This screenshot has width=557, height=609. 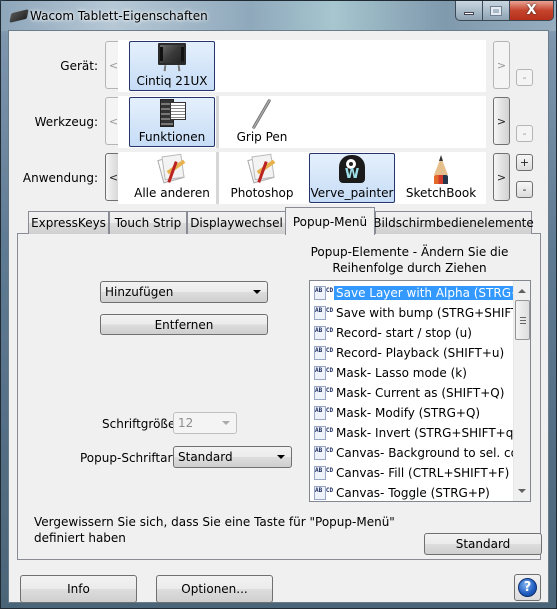 I want to click on tool-tile-label: Grip Pen, so click(x=262, y=137).